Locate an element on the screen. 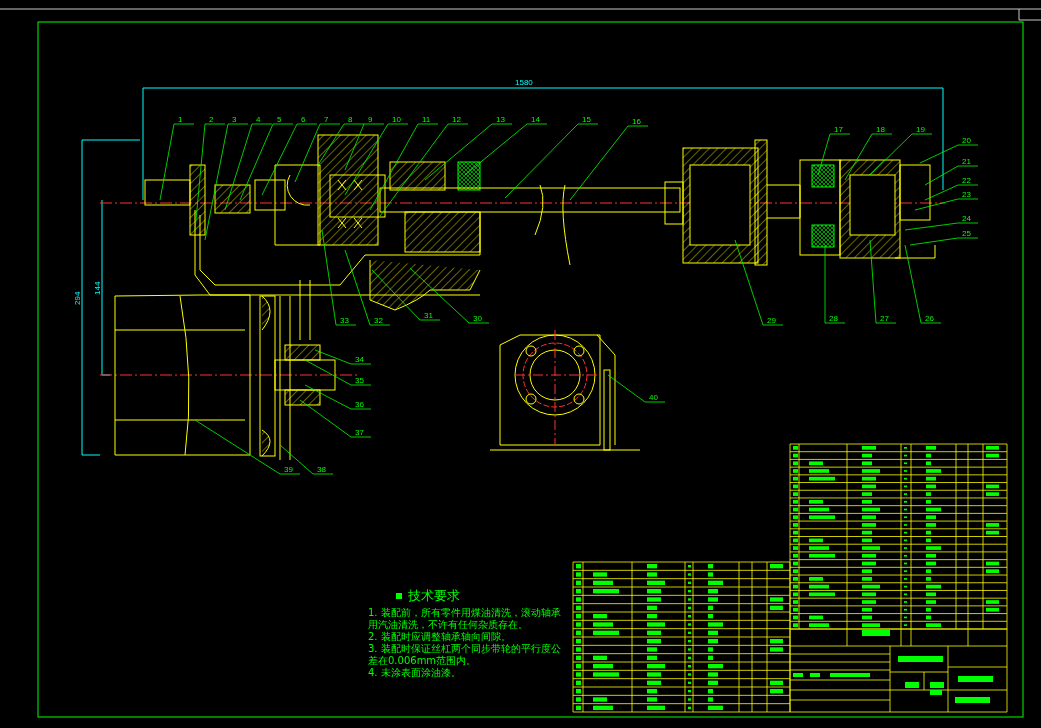 The image size is (1041, 728). balloon-number: 2 is located at coordinates (211, 119).